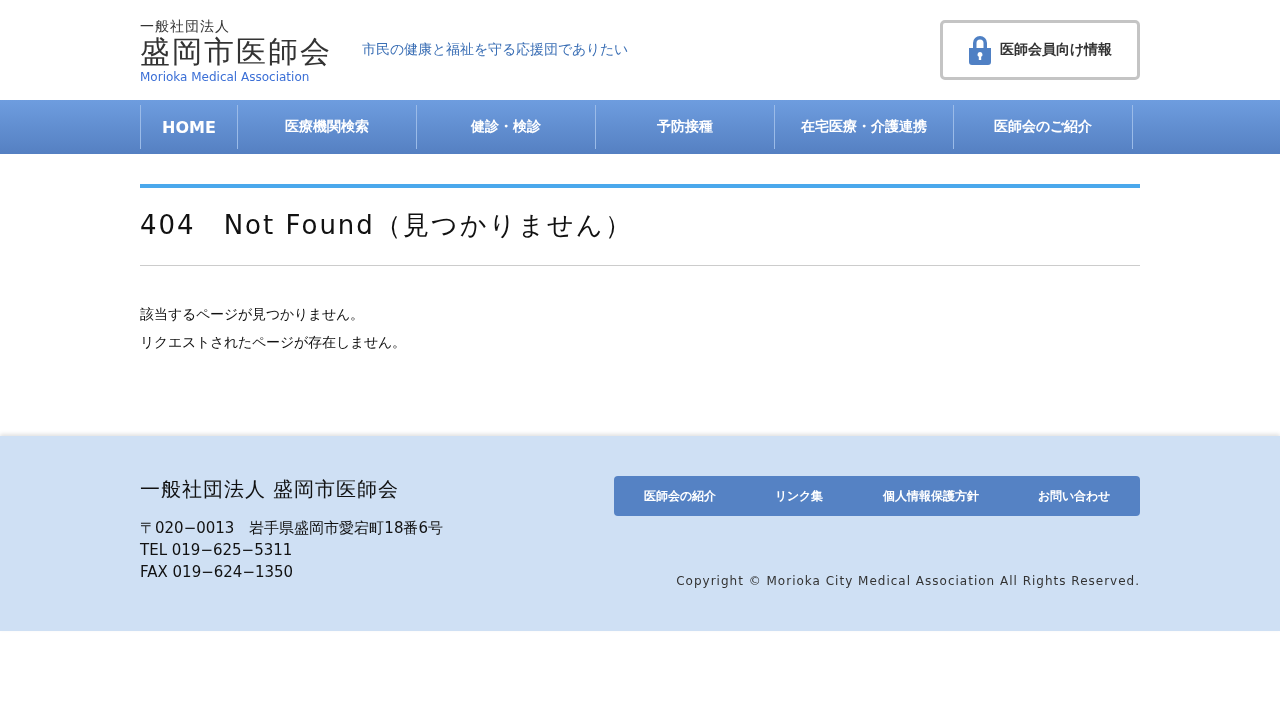 This screenshot has height=720, width=1280. I want to click on logo-subtitle: 一般社団法人, so click(185, 26).